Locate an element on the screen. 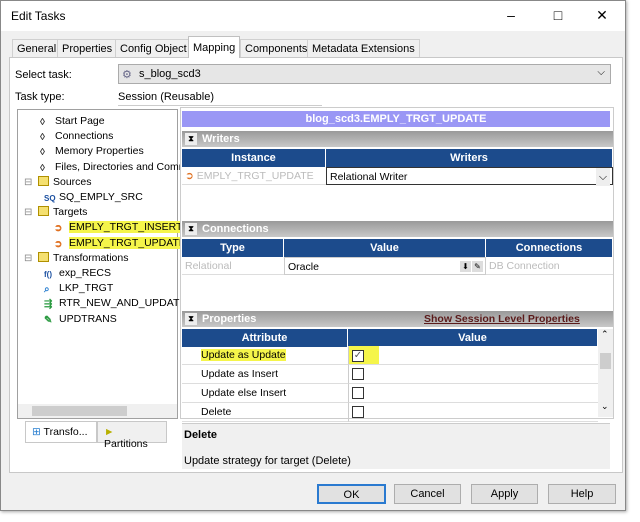 The width and height of the screenshot is (640, 522). maximize-button: □ is located at coordinates (558, 15).